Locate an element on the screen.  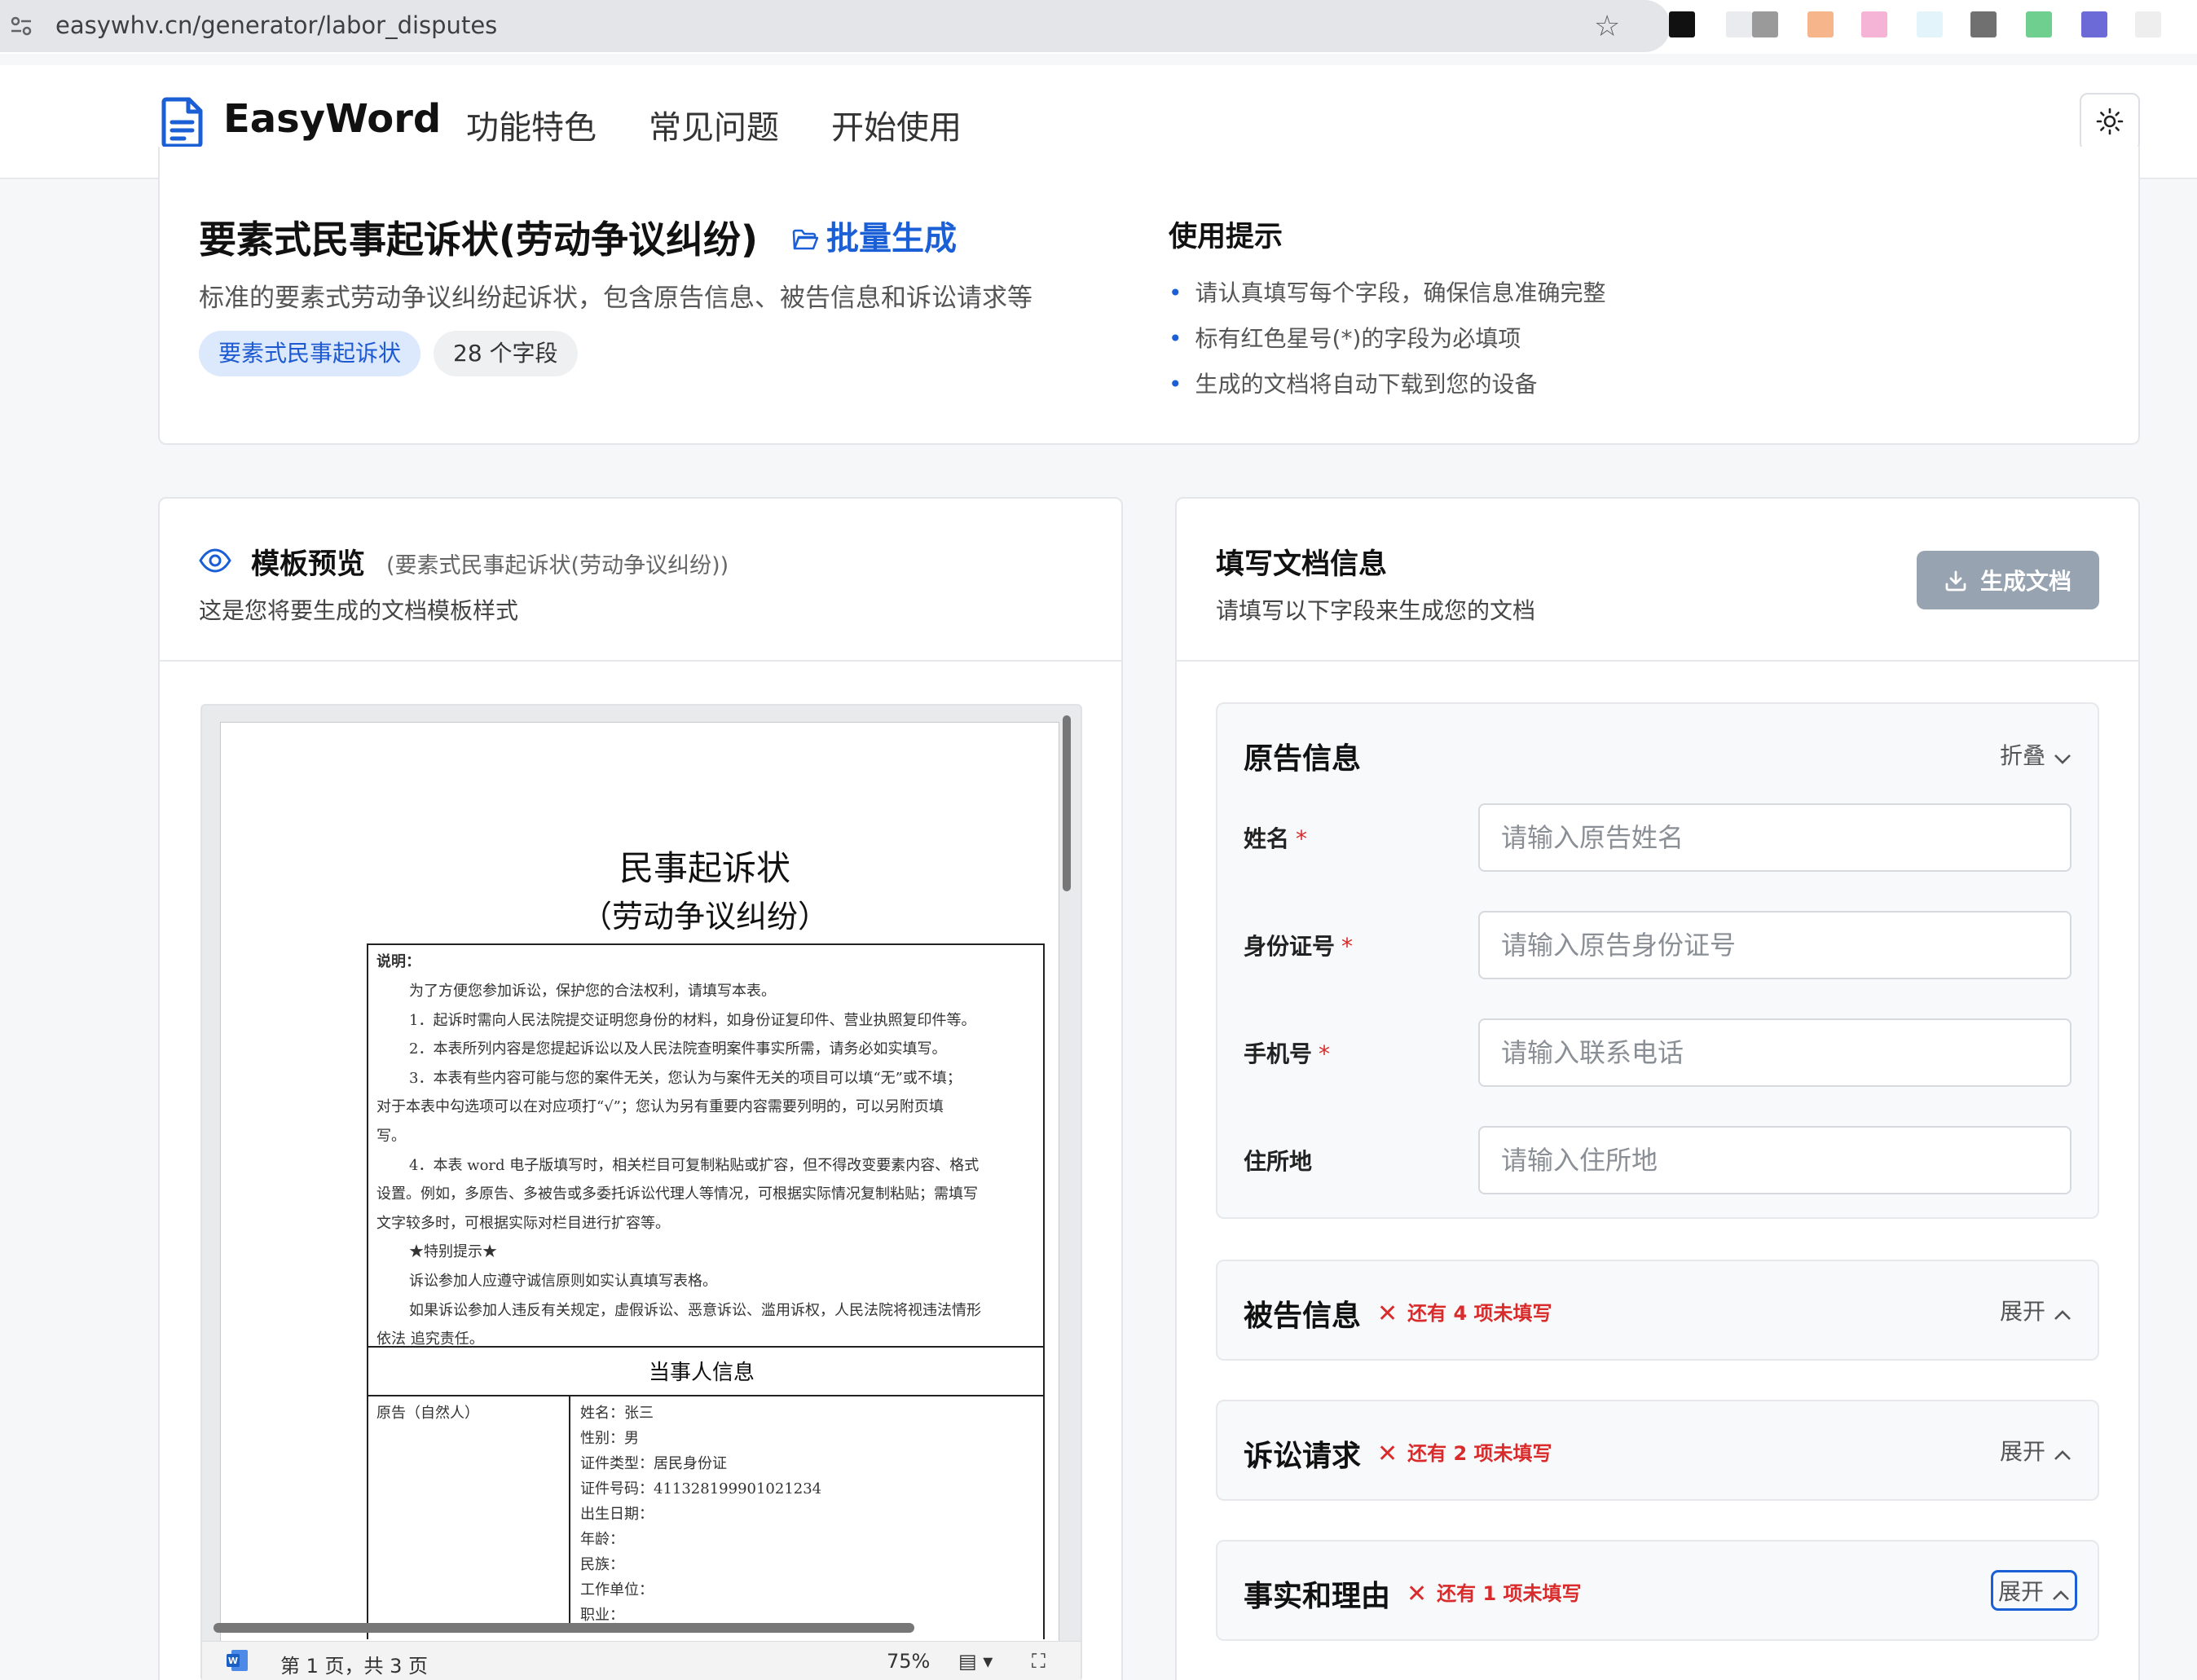
tips-title: 使用提示 is located at coordinates (1226, 237).